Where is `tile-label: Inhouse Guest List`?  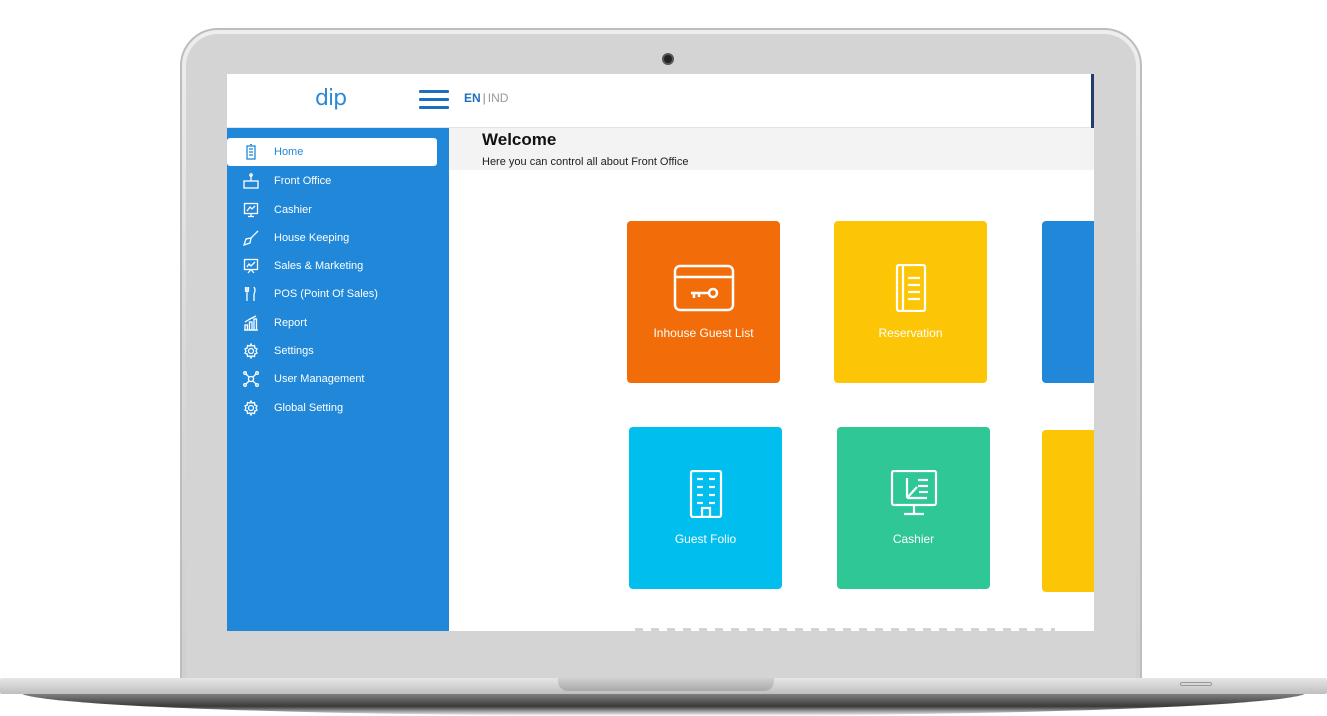 tile-label: Inhouse Guest List is located at coordinates (703, 333).